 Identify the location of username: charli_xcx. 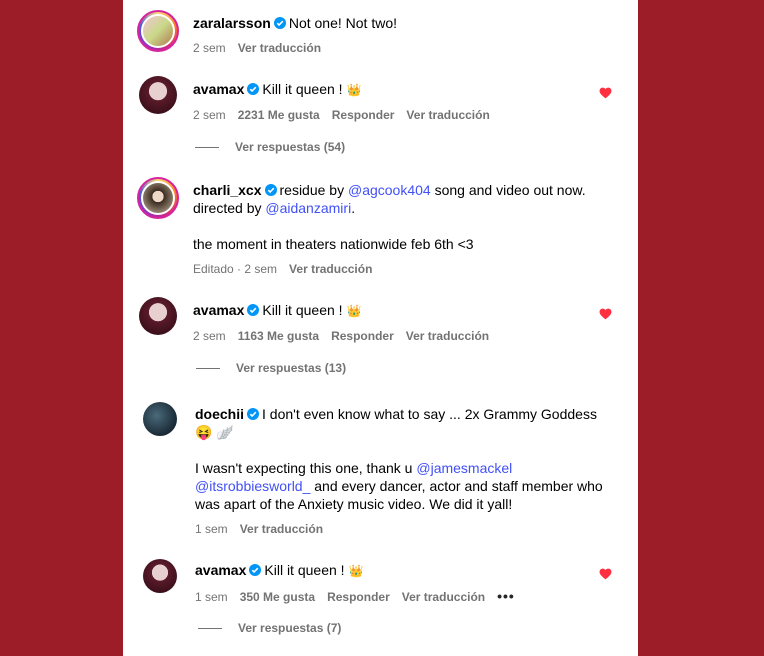
(227, 190).